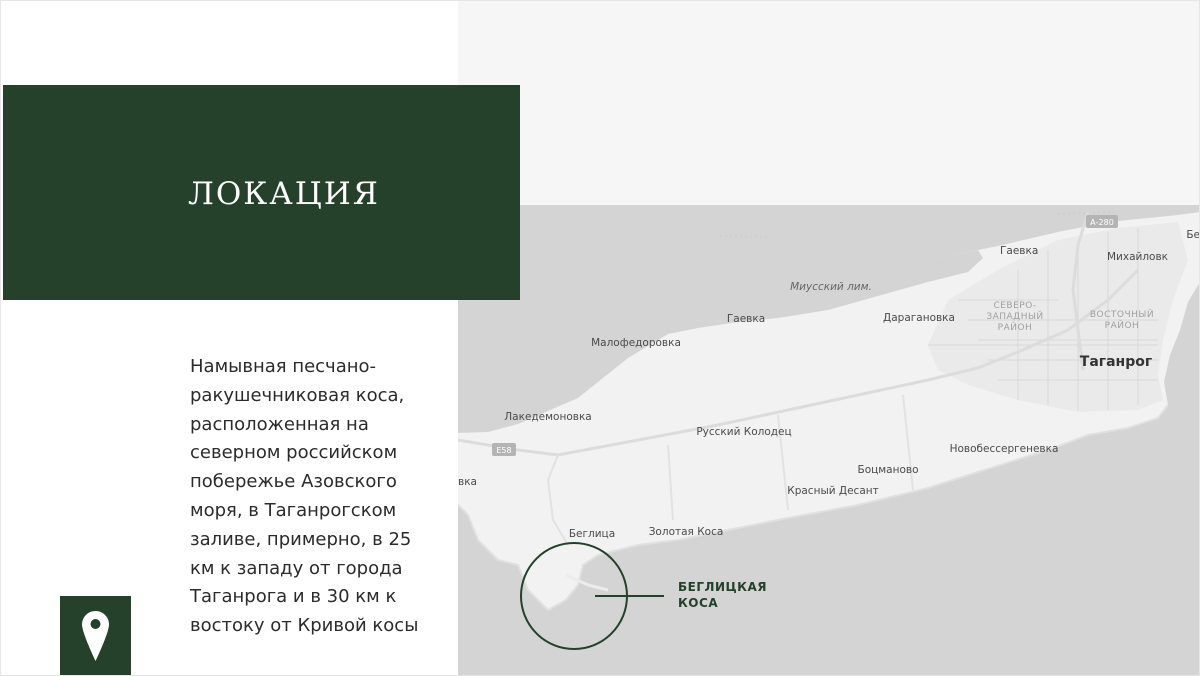  I want to click on page-title: ЛОКАЦИЯ, so click(284, 194).